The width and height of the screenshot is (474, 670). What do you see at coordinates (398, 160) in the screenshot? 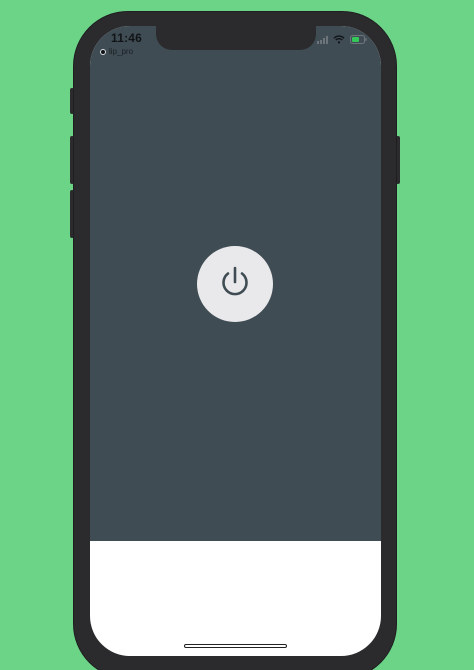
I see `side-power-button` at bounding box center [398, 160].